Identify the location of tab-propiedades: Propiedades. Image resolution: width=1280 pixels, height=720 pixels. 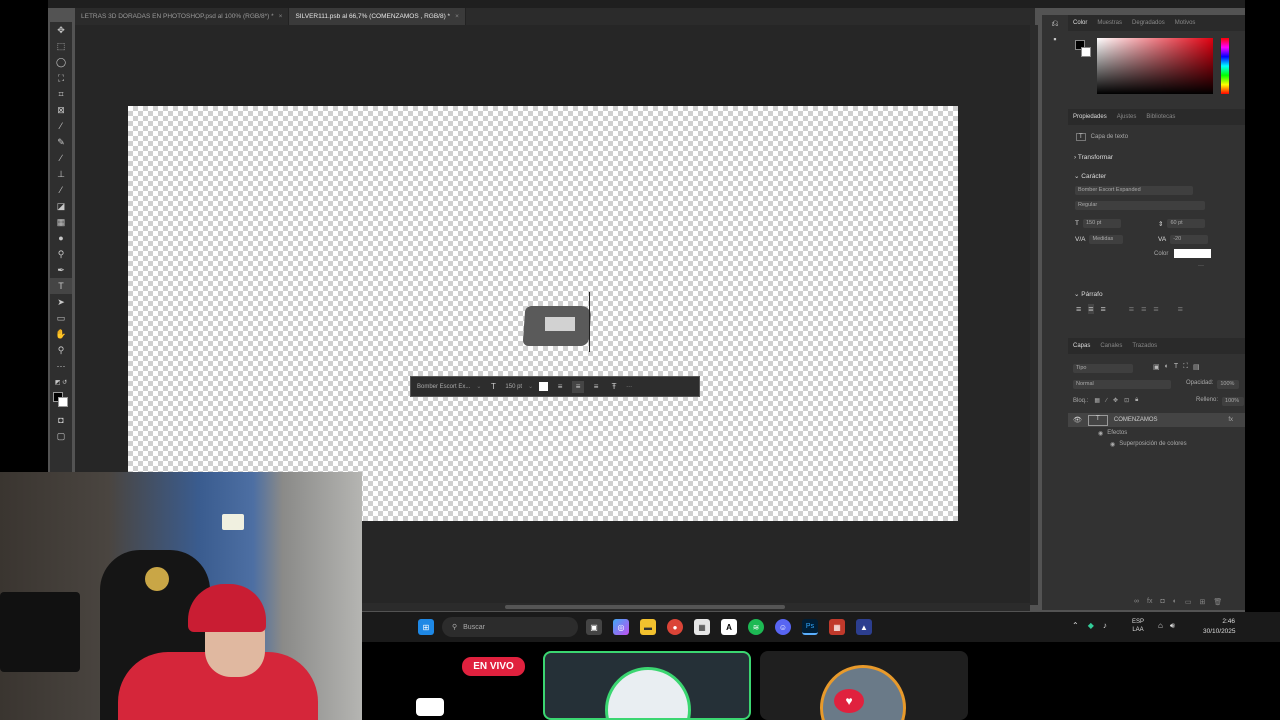
(1090, 117).